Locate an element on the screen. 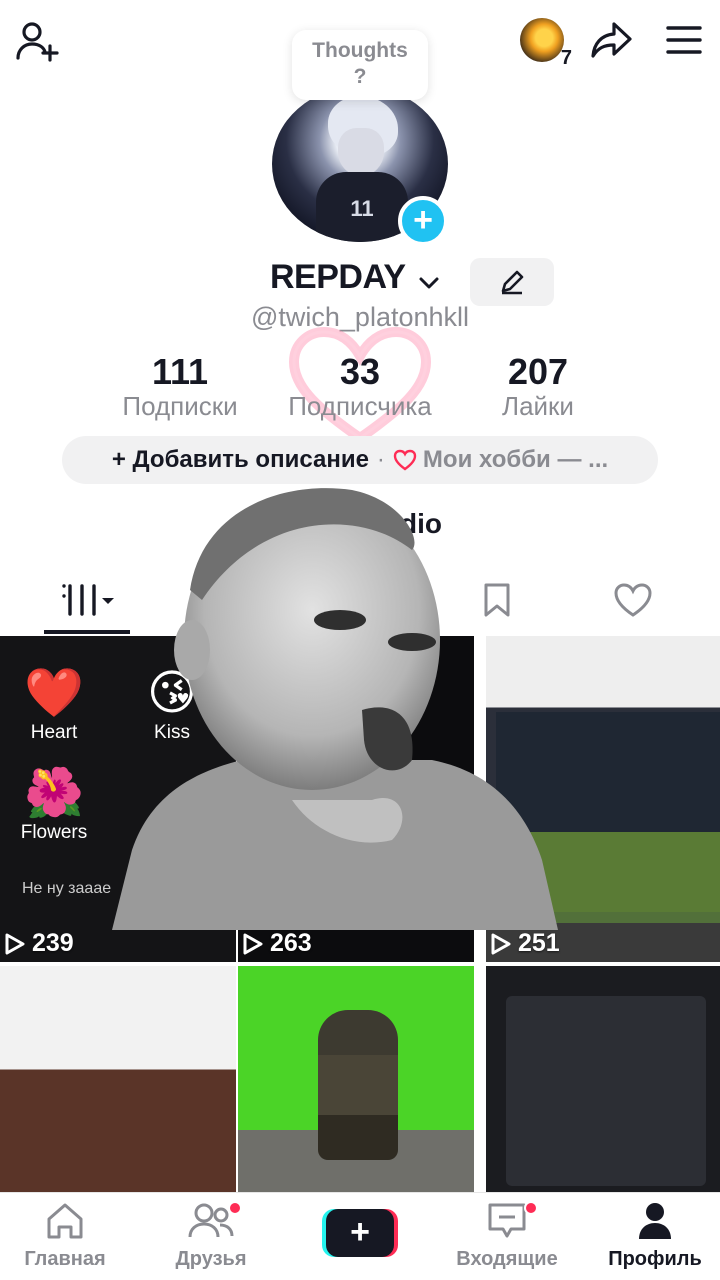 Image resolution: width=720 pixels, height=1280 pixels. home-icon is located at coordinates (65, 1221).